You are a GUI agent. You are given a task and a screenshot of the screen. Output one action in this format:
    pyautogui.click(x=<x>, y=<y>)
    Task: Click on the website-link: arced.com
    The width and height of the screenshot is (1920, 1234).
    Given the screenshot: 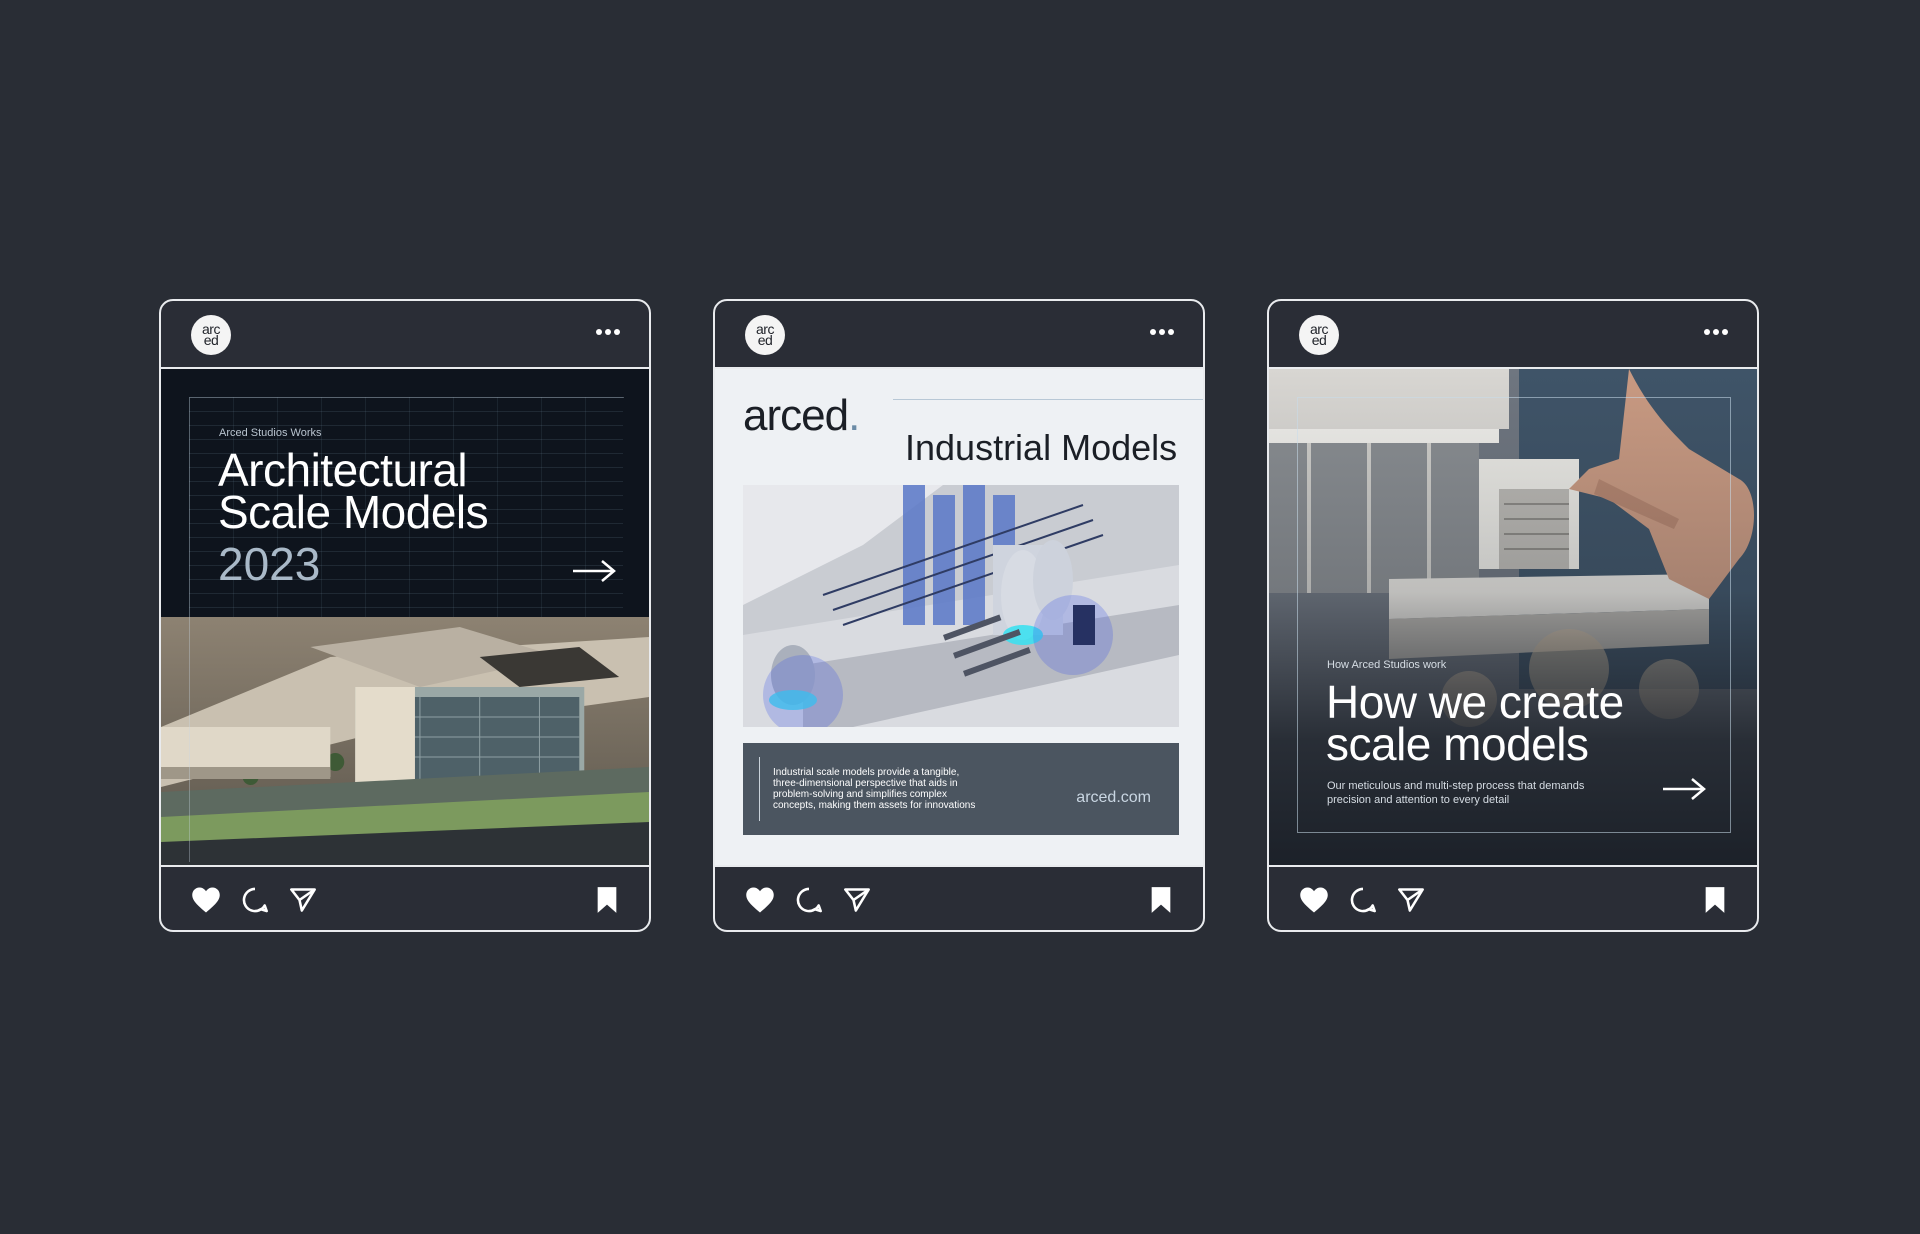 What is the action you would take?
    pyautogui.click(x=1113, y=798)
    